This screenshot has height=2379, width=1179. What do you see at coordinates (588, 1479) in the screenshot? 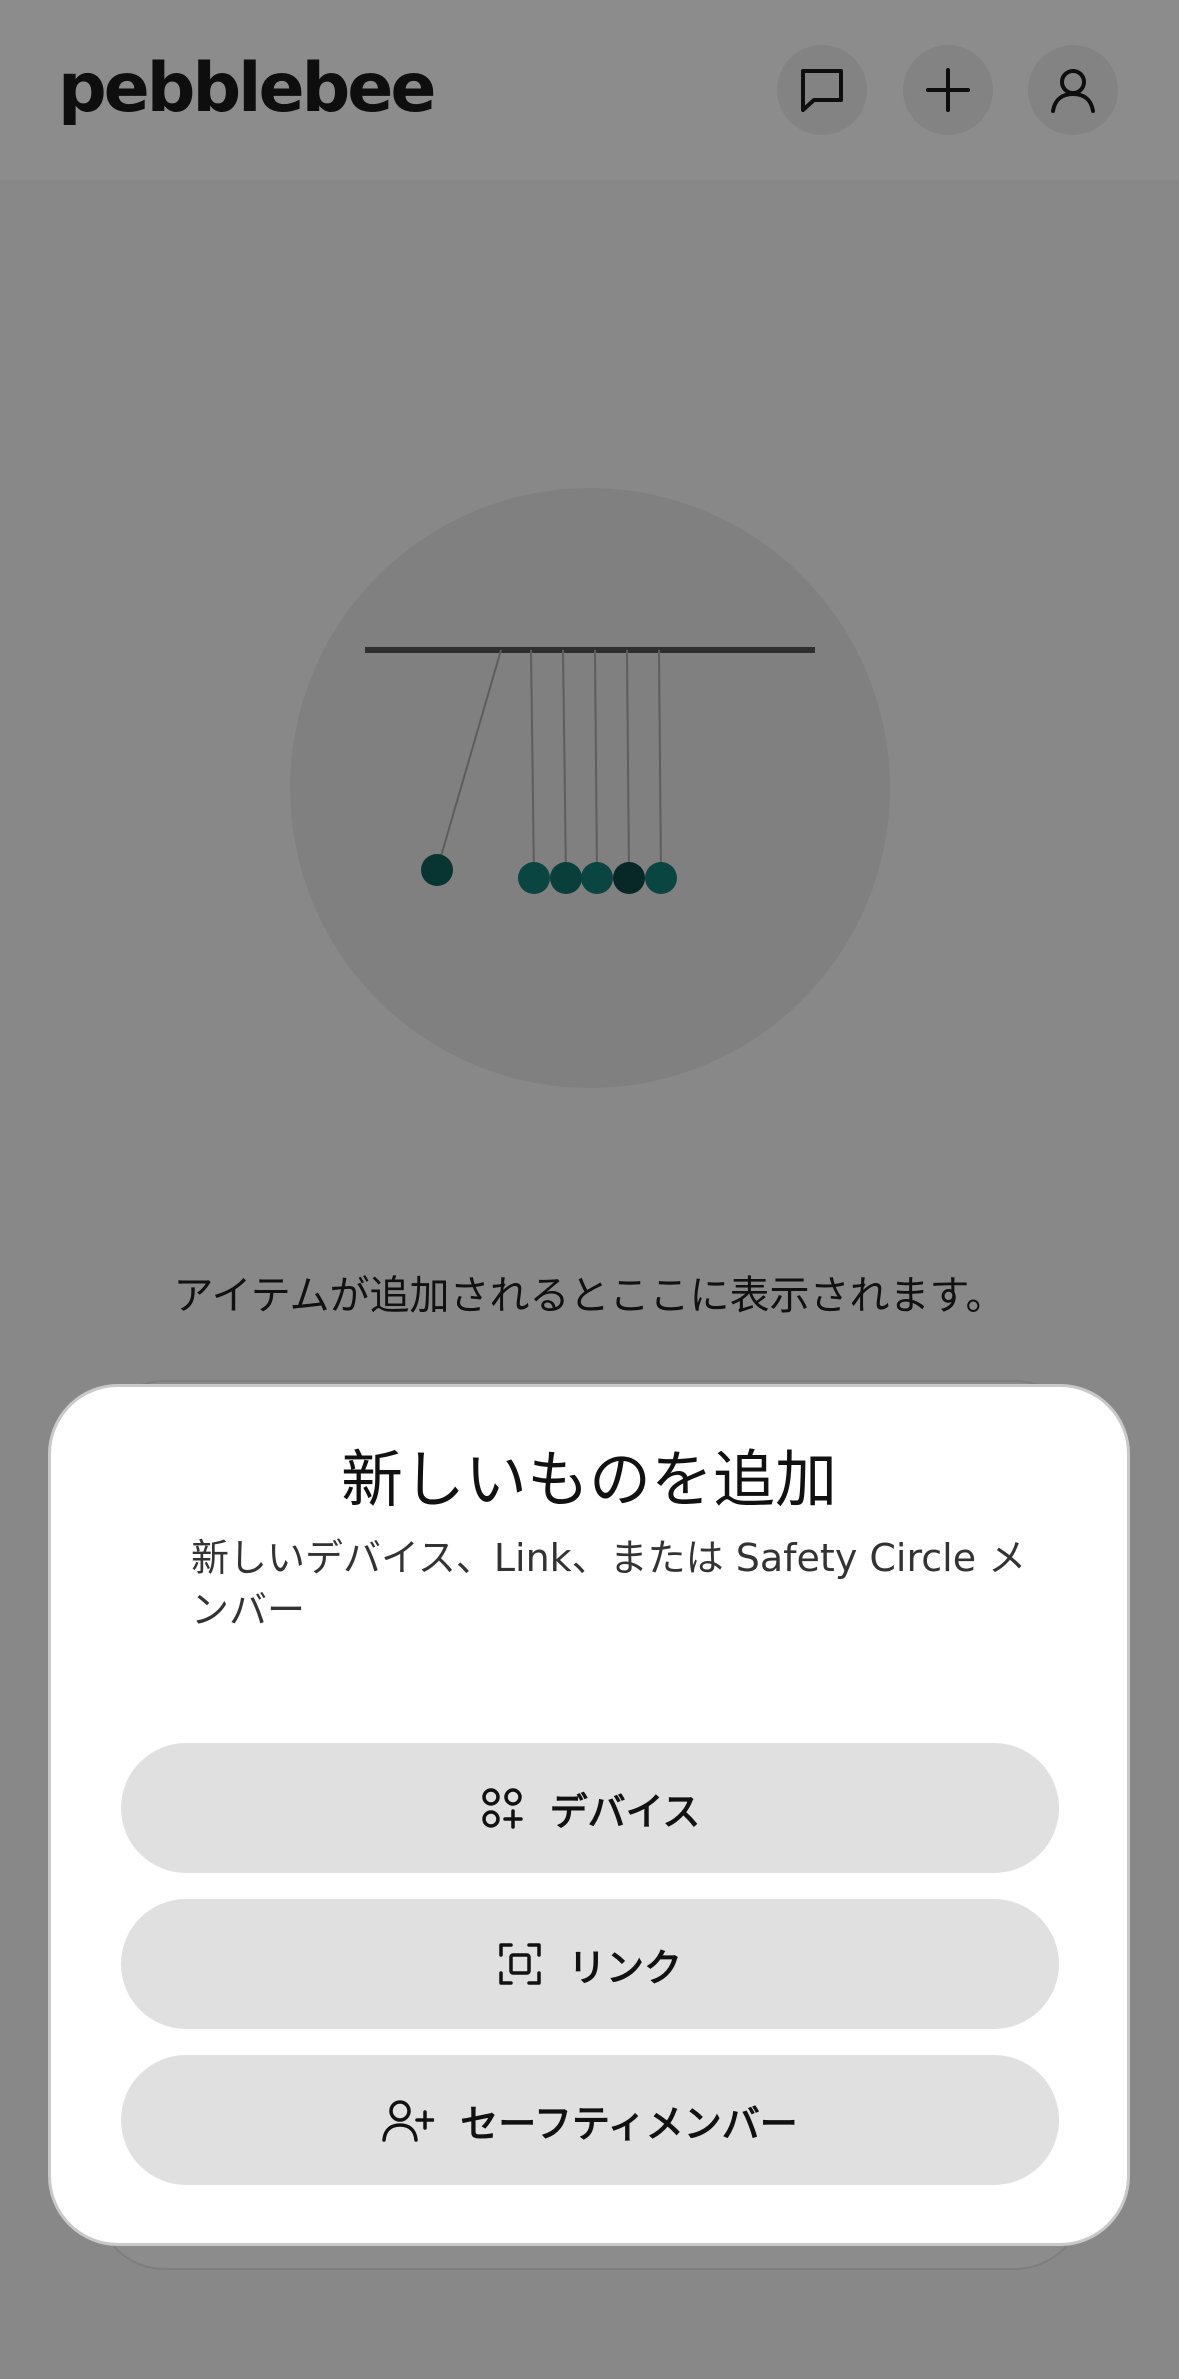
I see `sheet-title: 新しいものを追加` at bounding box center [588, 1479].